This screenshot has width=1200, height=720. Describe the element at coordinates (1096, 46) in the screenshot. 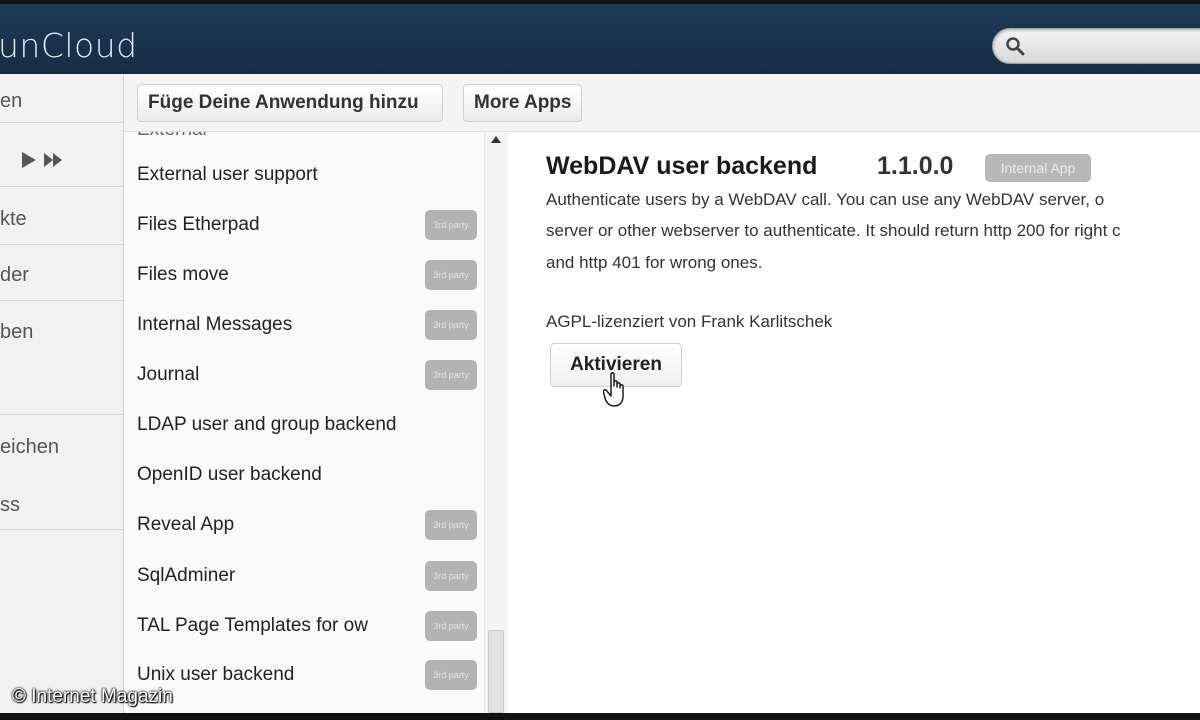

I see `search-input` at that location.